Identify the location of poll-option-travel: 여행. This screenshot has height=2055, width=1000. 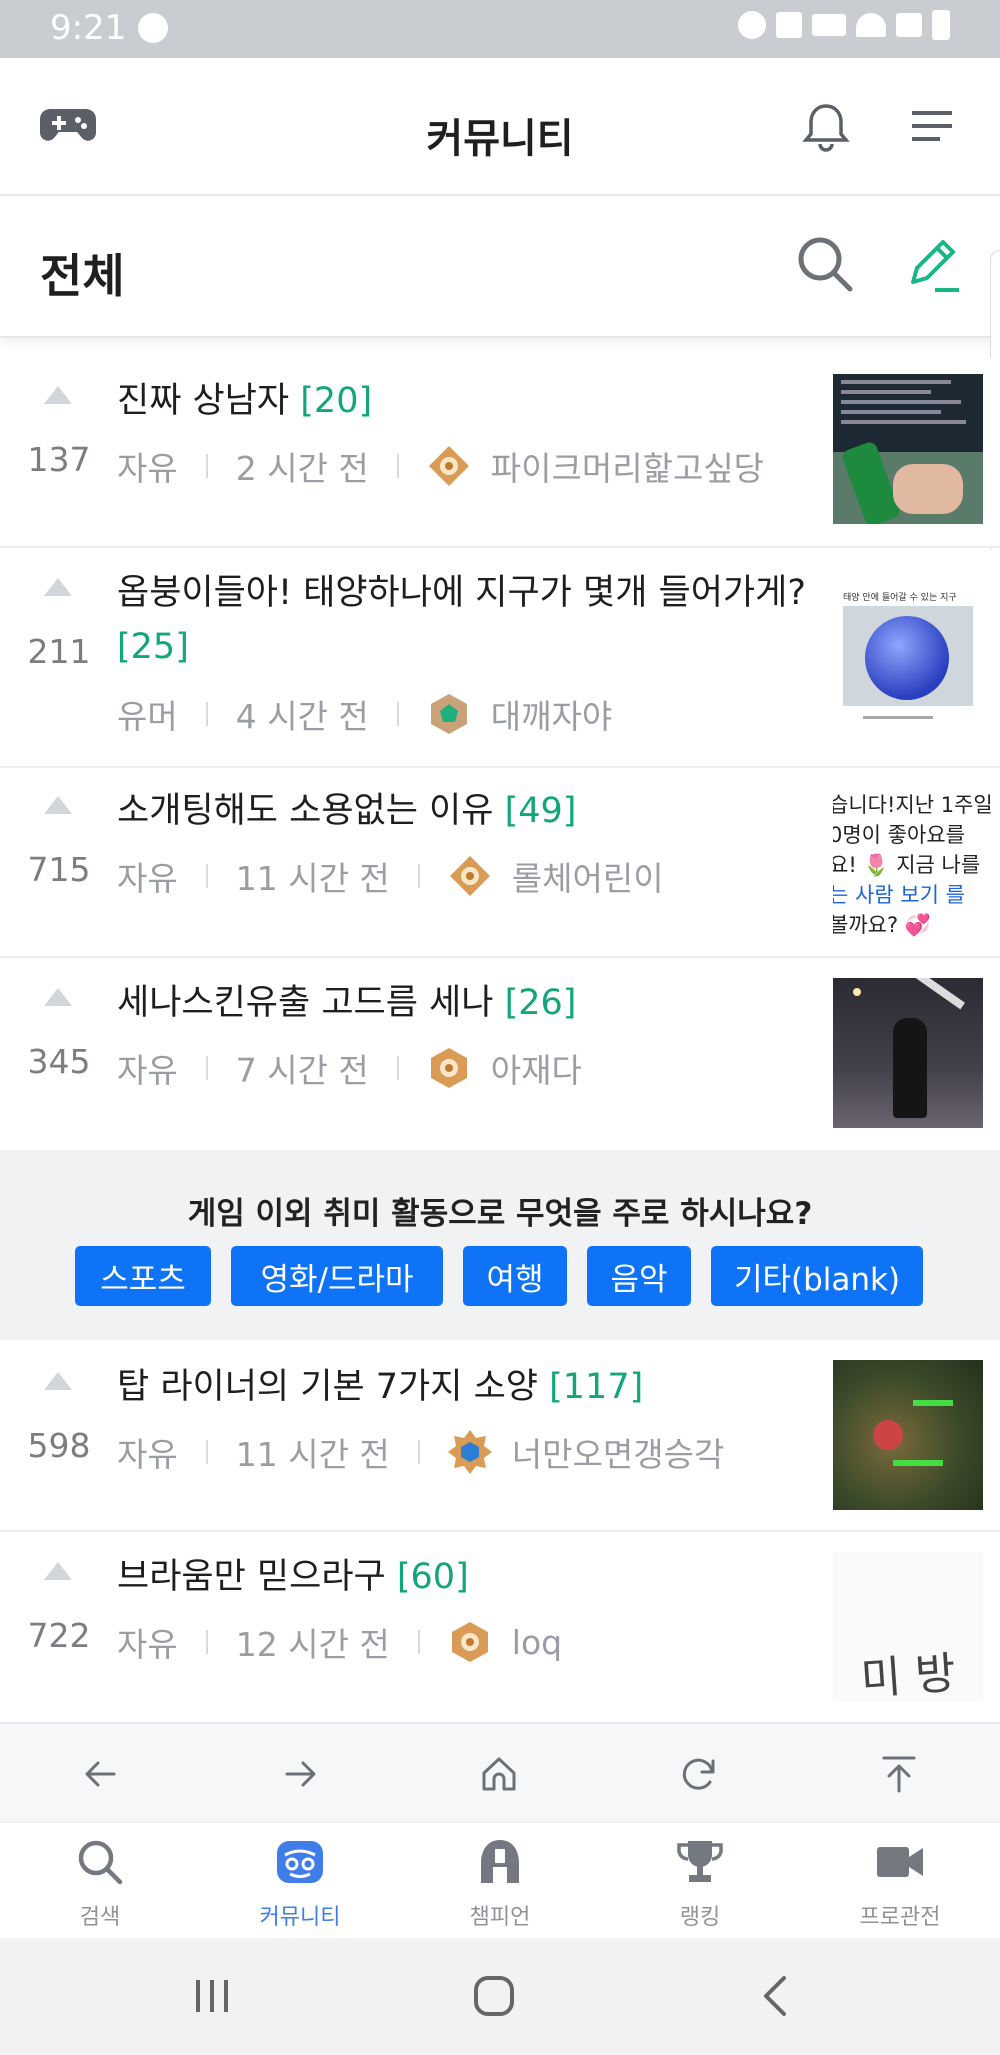
(515, 1276).